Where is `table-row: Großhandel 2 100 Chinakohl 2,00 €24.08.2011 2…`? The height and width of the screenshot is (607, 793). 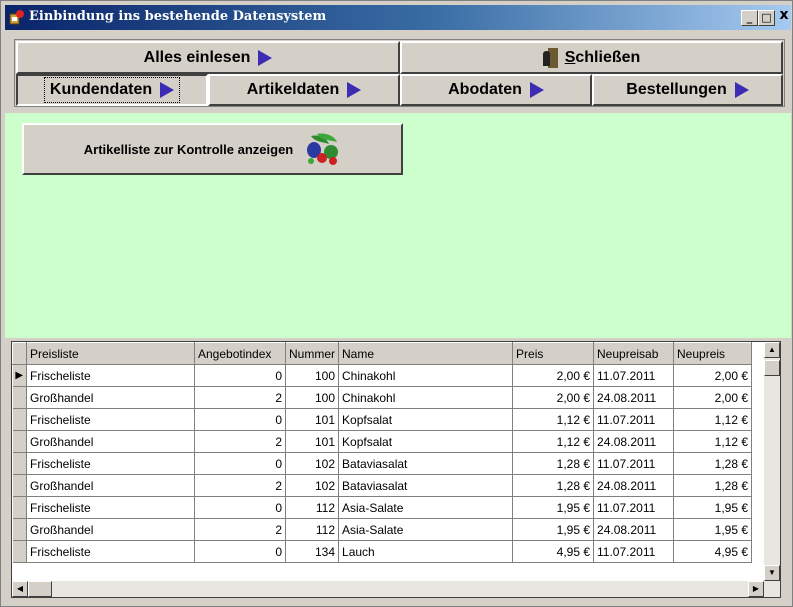
table-row: Großhandel 2 100 Chinakohl 2,00 €24.08.2011 2… is located at coordinates (382, 397).